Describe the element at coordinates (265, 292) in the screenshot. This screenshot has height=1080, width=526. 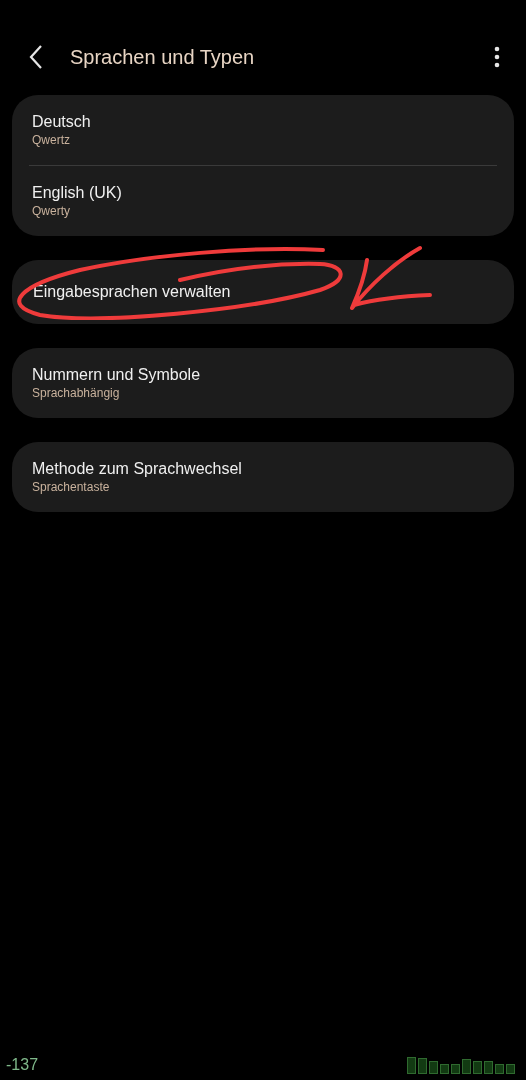
I see `setting-title: Eingabesprachen verwalten` at that location.